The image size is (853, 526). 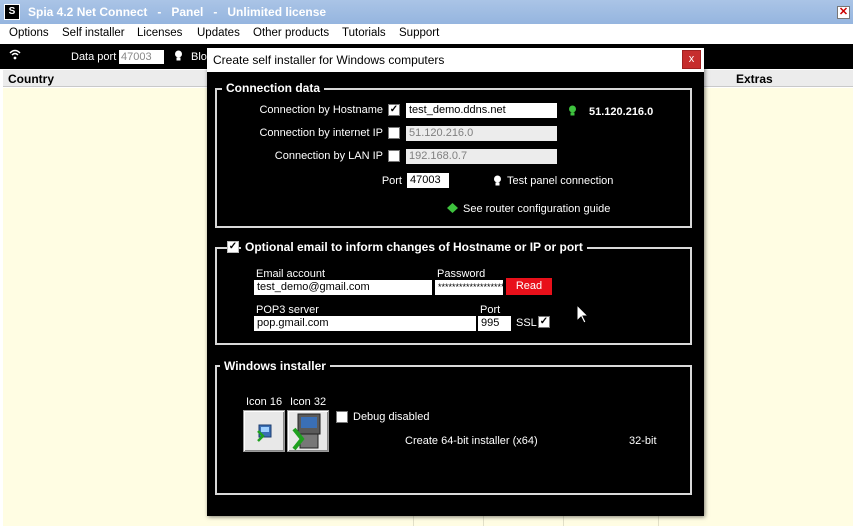 I want to click on email-account-input: test_demo@gmail.com, so click(x=343, y=287).